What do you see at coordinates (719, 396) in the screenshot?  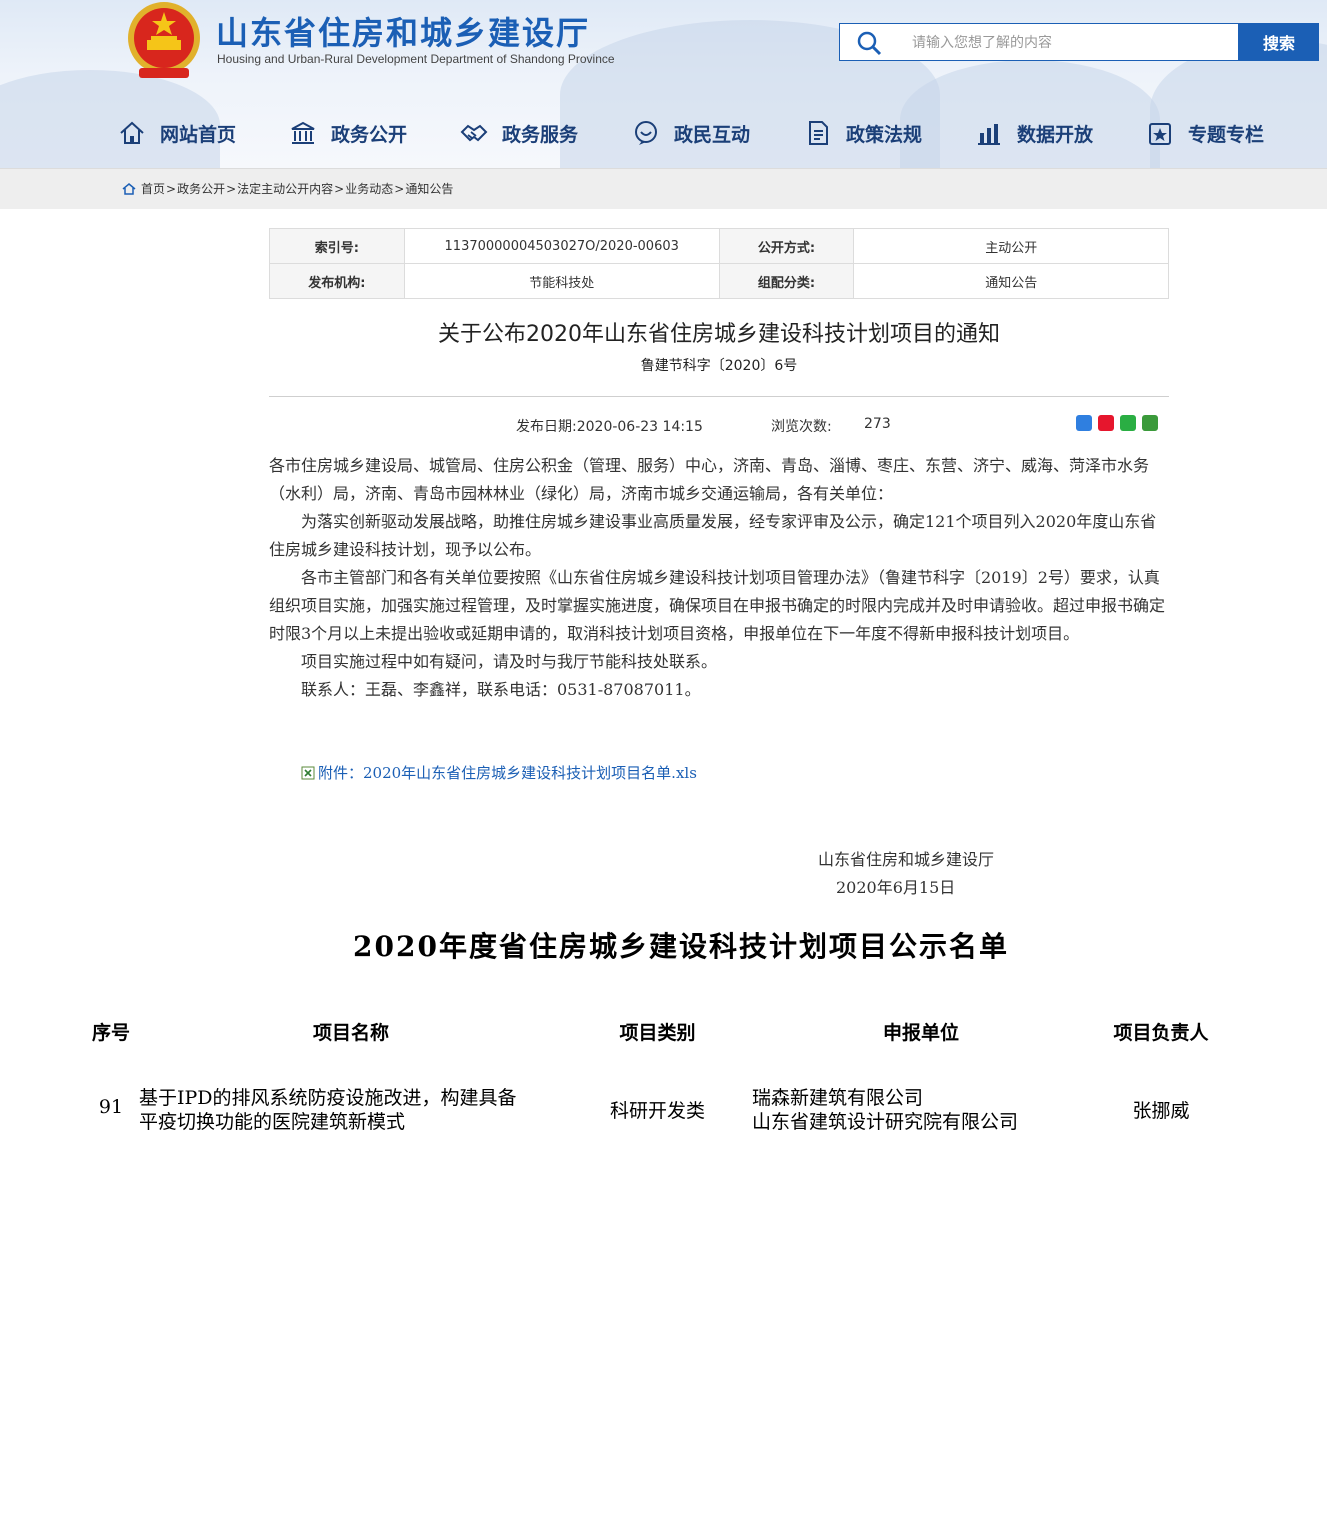 I see `divider` at bounding box center [719, 396].